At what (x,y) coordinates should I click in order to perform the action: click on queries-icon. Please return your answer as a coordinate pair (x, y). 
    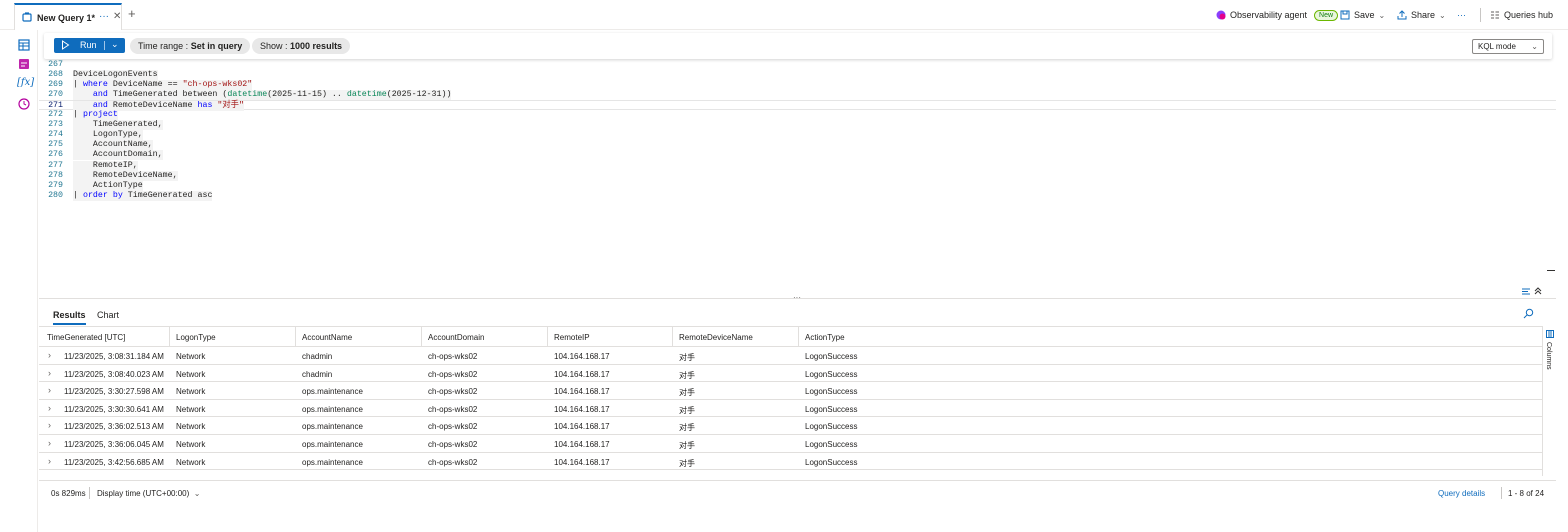
    Looking at the image, I should click on (24, 64).